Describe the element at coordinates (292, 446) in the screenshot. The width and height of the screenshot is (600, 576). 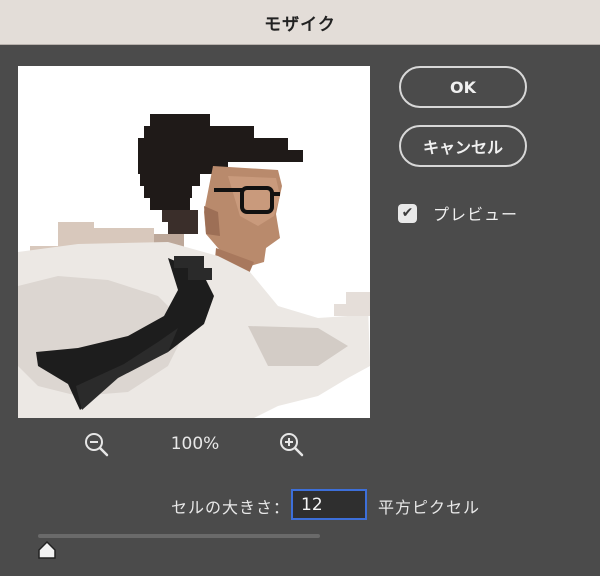
I see `zoom-in-icon` at that location.